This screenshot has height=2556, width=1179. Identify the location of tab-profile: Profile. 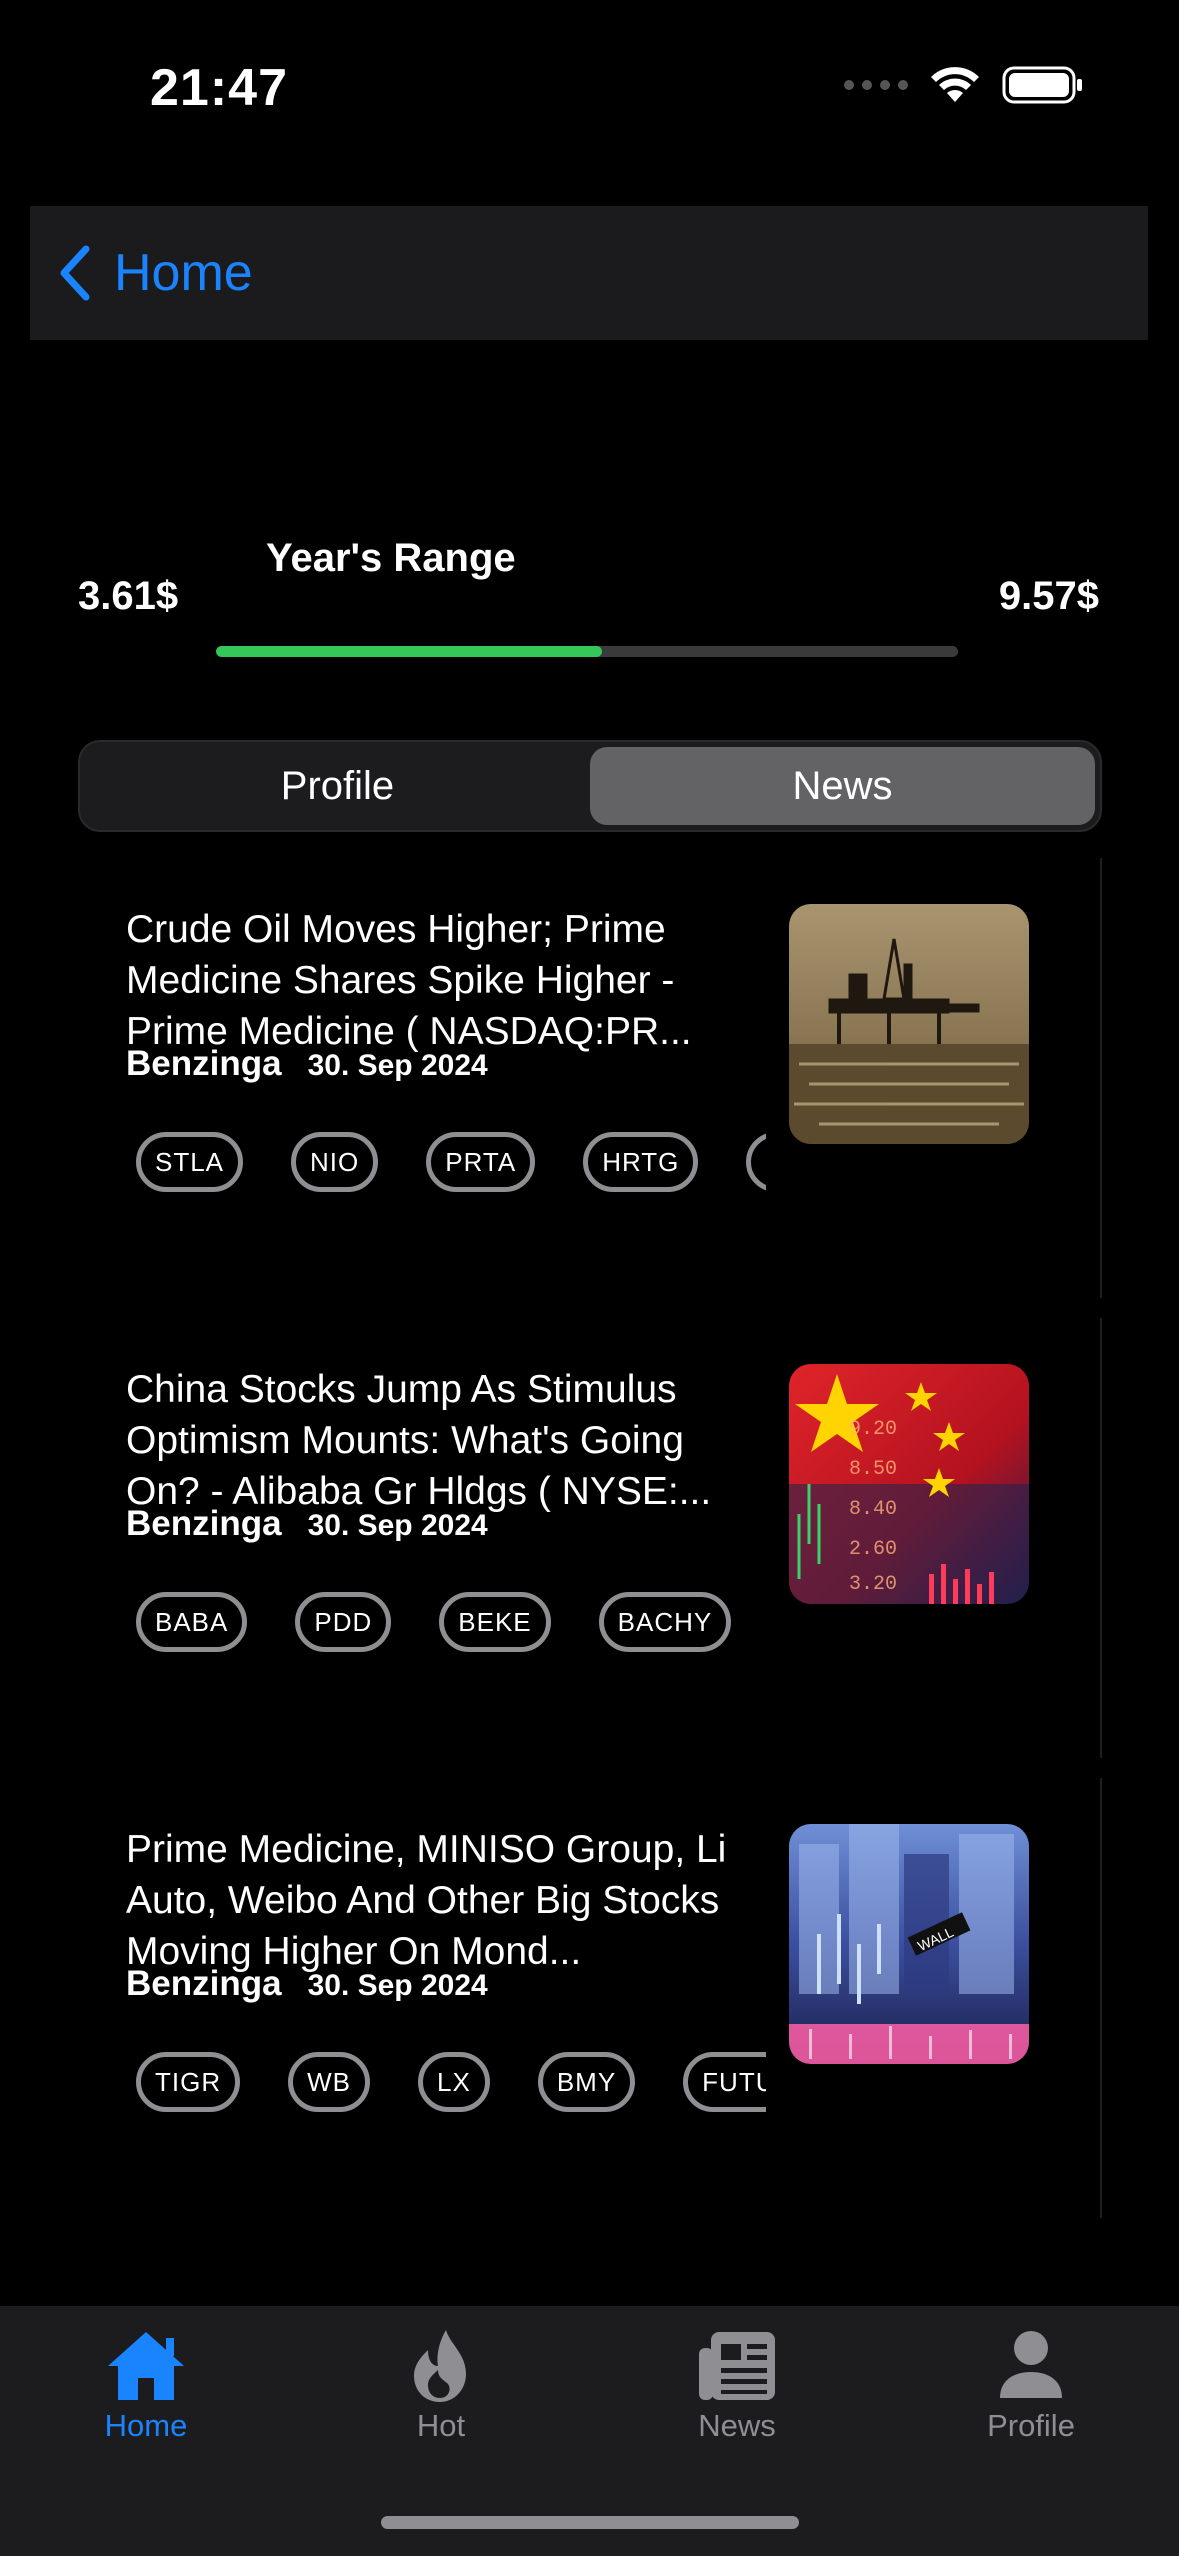
(1031, 2386).